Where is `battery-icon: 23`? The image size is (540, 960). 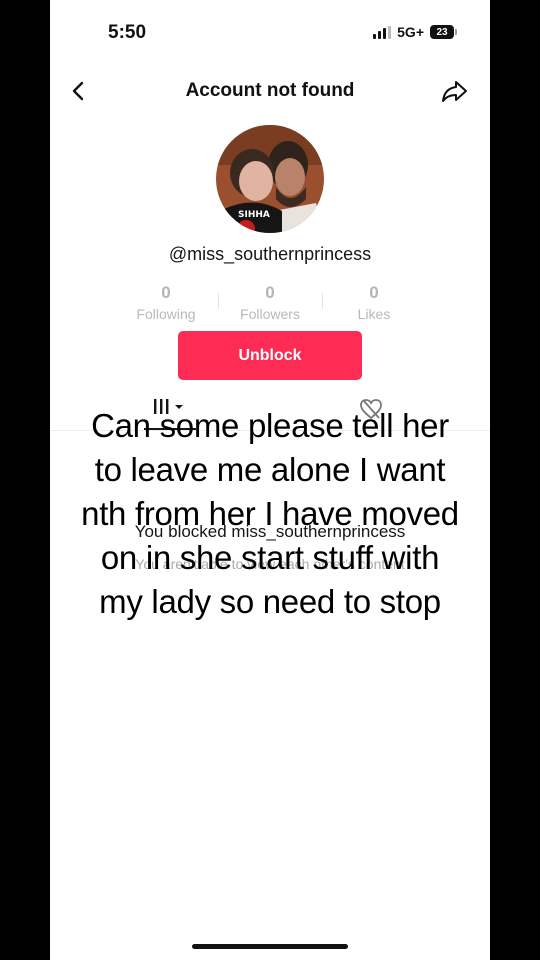
battery-icon: 23 is located at coordinates (443, 32).